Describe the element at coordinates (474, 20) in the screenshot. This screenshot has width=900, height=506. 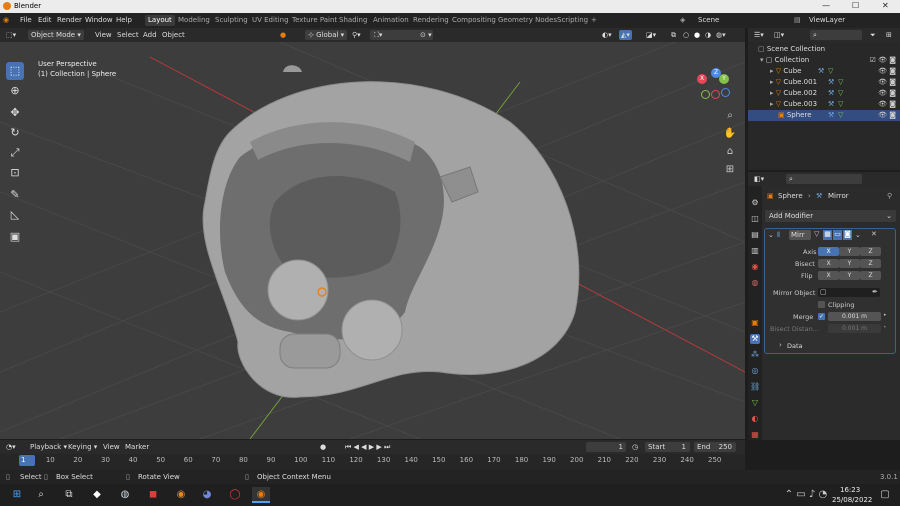
I see `tab-compositing: Compositing` at that location.